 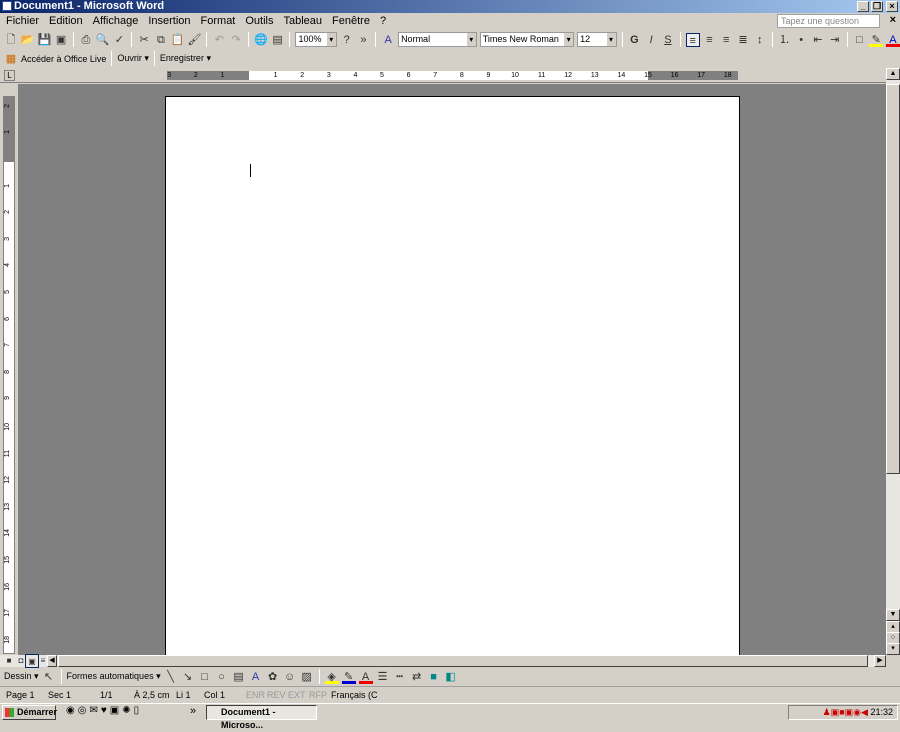 I want to click on align-left-icon: ≡, so click(x=692, y=39).